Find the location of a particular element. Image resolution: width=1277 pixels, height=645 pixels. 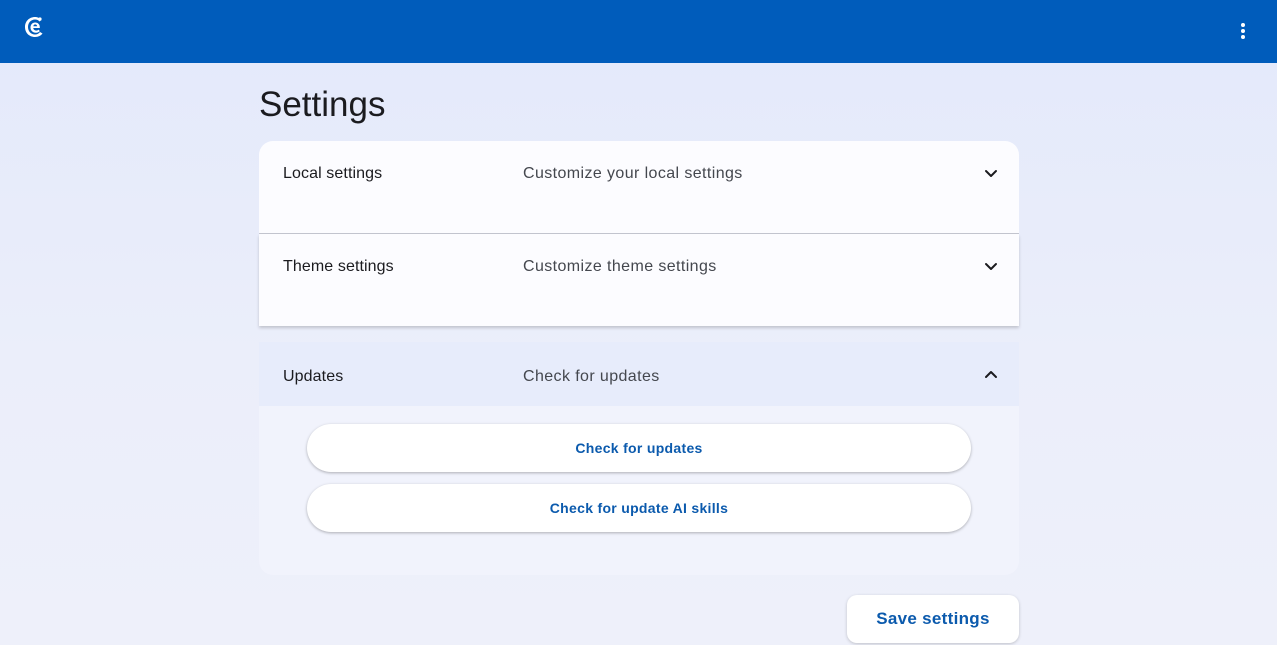

app-logo-icon is located at coordinates (35, 27).